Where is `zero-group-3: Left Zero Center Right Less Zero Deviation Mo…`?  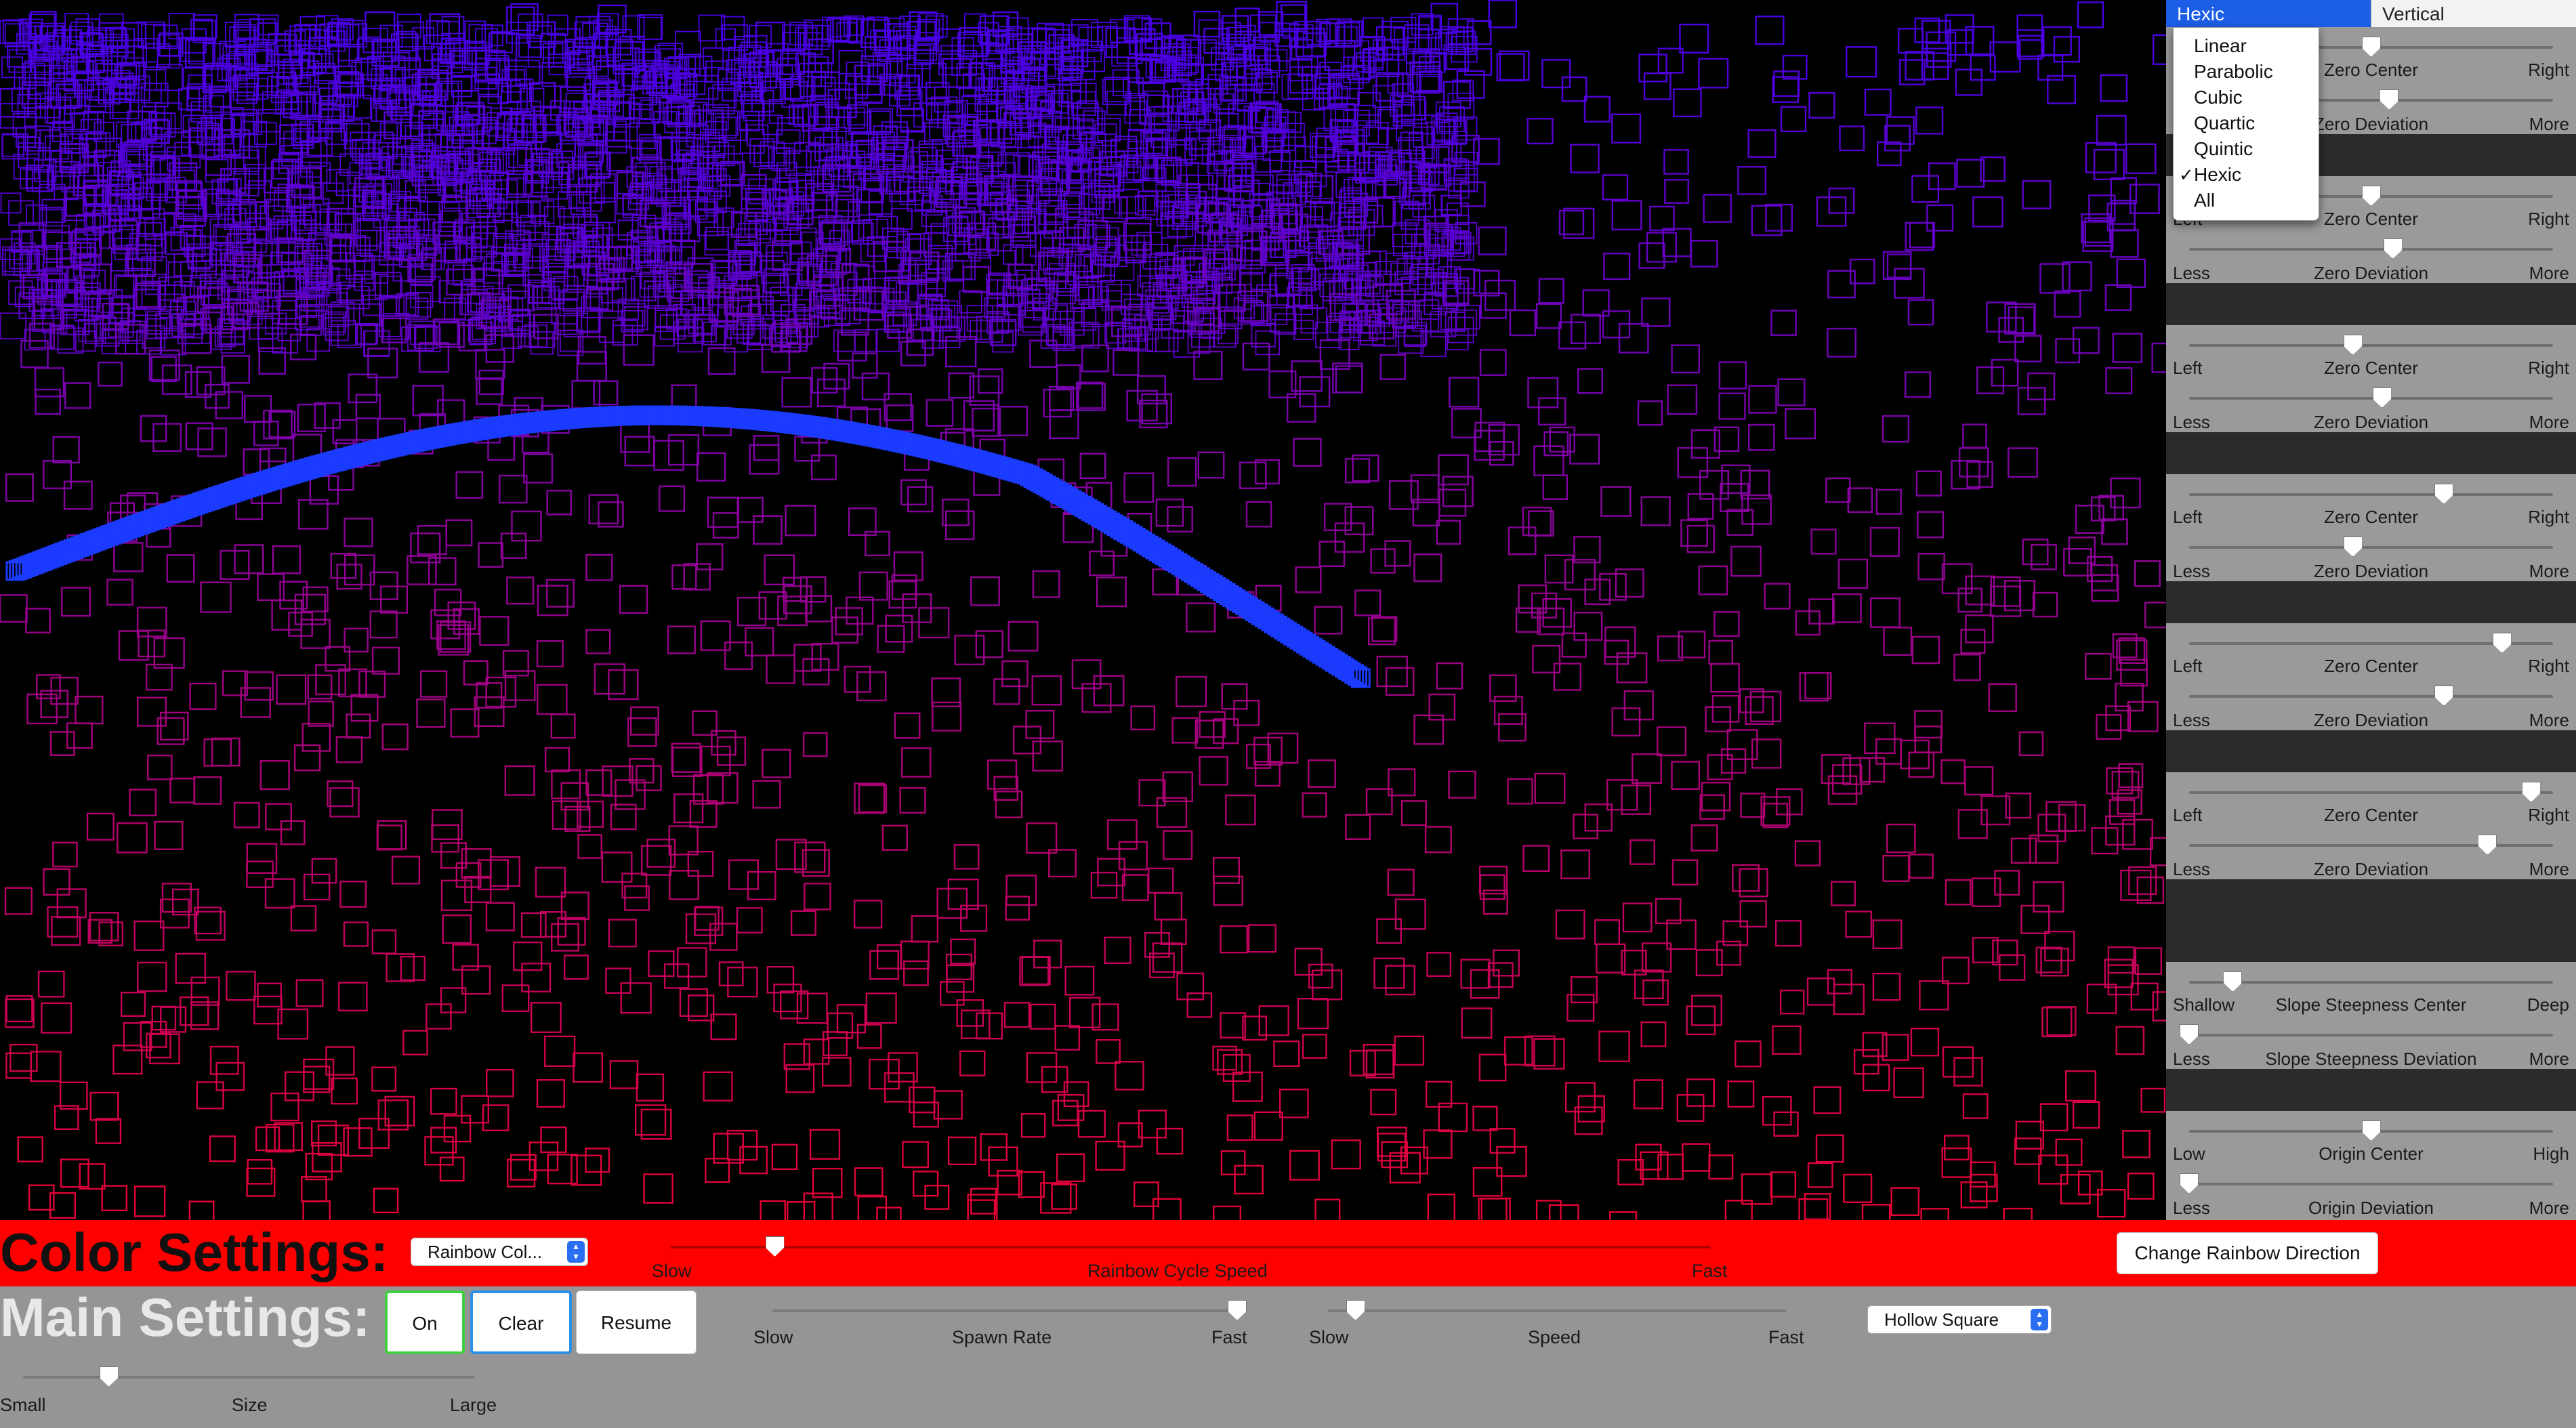
zero-group-3: Left Zero Center Right Less Zero Deviation Mo… is located at coordinates (2371, 378).